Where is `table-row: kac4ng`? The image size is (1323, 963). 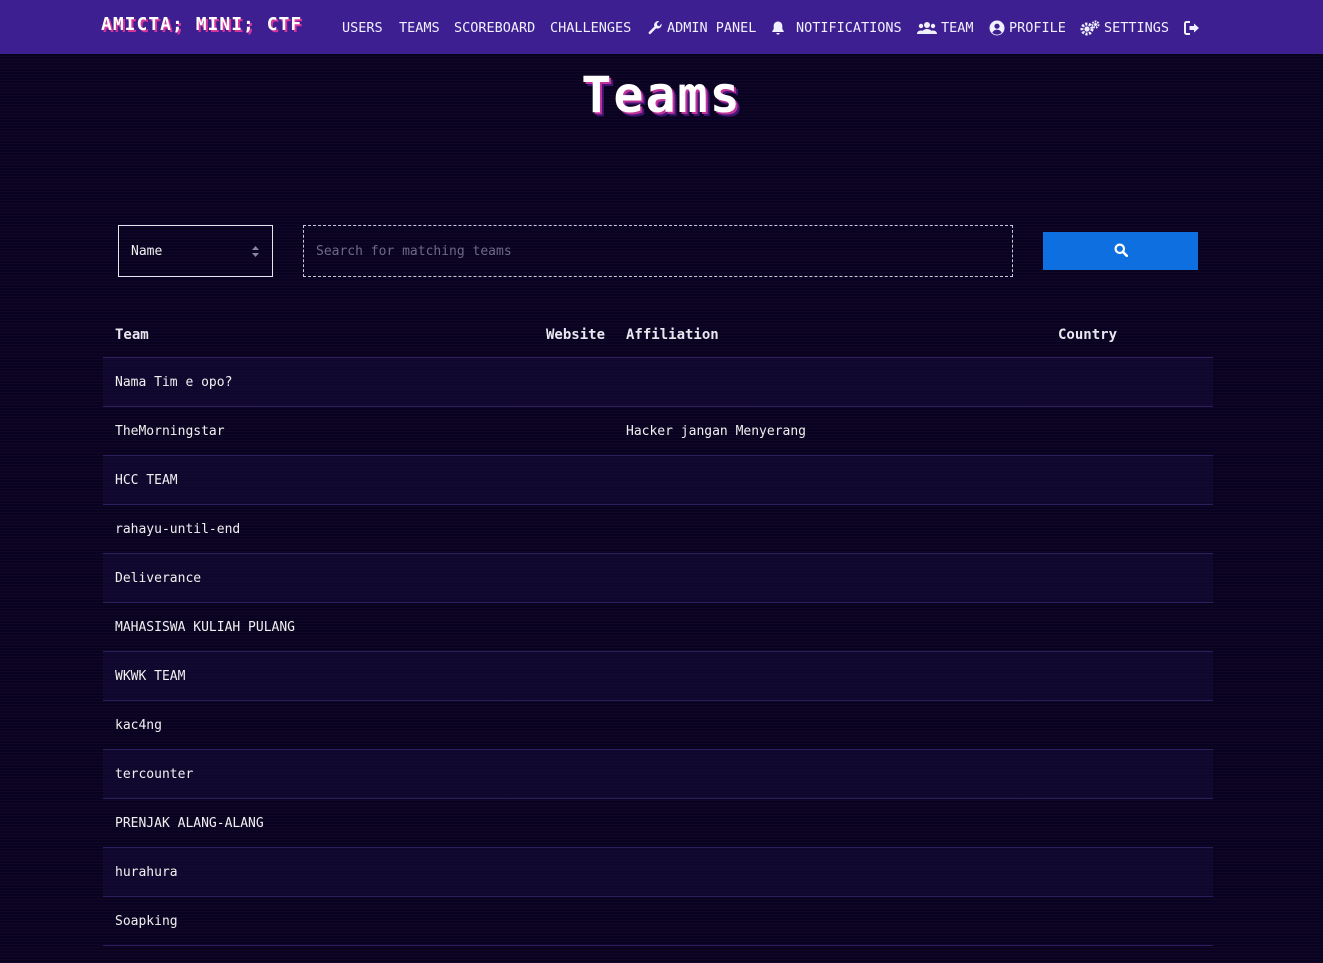
table-row: kac4ng is located at coordinates (658, 725).